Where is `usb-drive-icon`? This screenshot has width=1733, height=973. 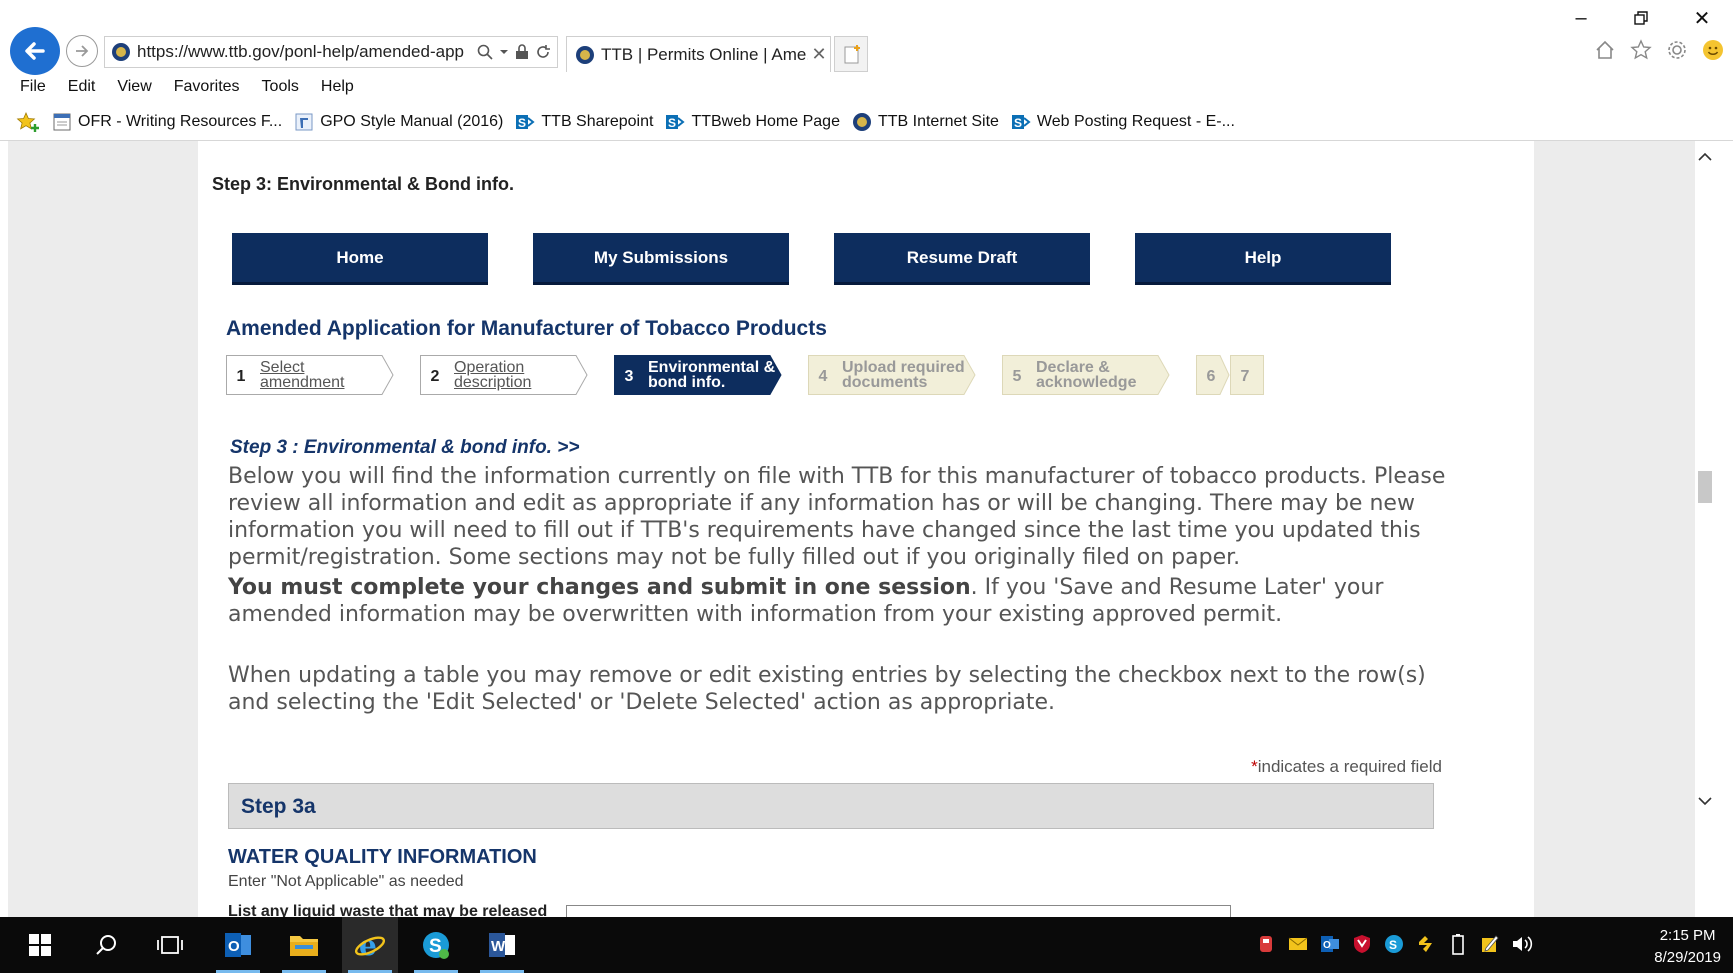
usb-drive-icon is located at coordinates (1266, 944).